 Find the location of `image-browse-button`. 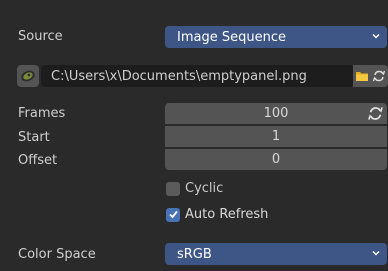

image-browse-button is located at coordinates (28, 76).